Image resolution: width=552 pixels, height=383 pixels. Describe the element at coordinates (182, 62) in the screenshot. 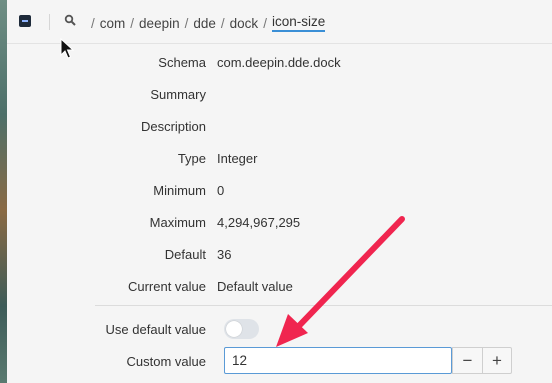

I see `property-label: Schema` at that location.